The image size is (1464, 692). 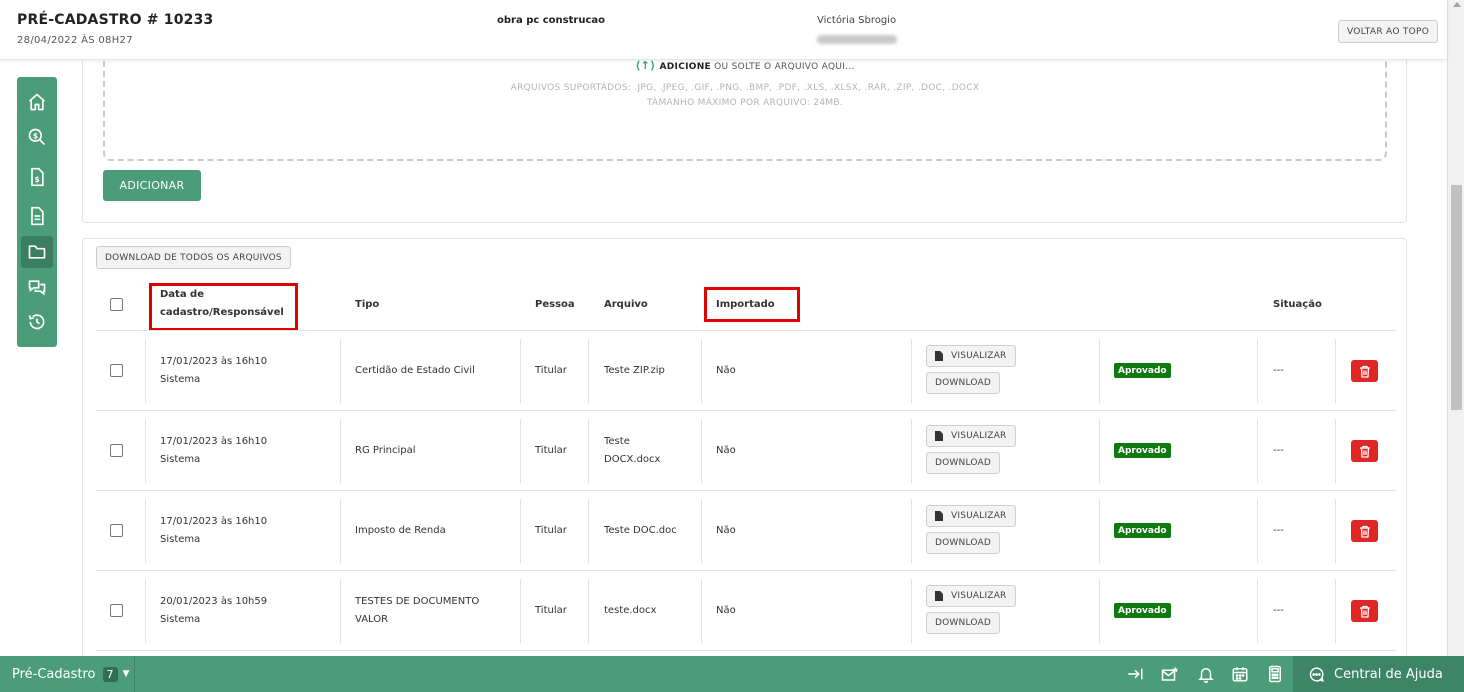 I want to click on header-arquivo: Arquivo, so click(x=626, y=305).